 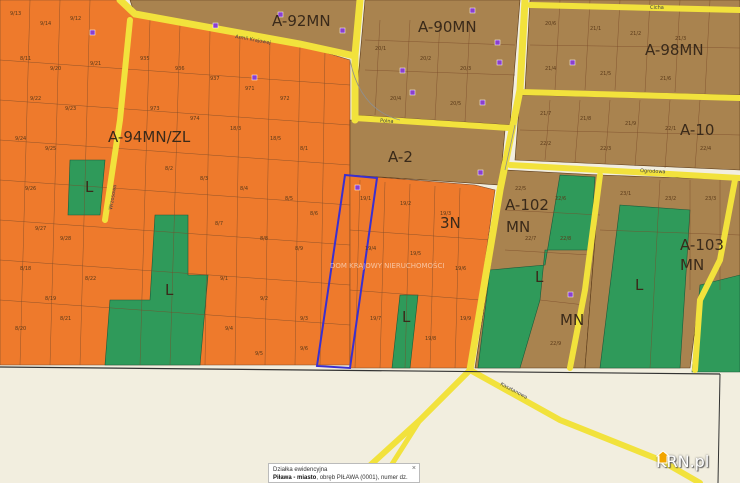 What do you see at coordinates (70, 109) in the screenshot?
I see `parcel-number: 9/23` at bounding box center [70, 109].